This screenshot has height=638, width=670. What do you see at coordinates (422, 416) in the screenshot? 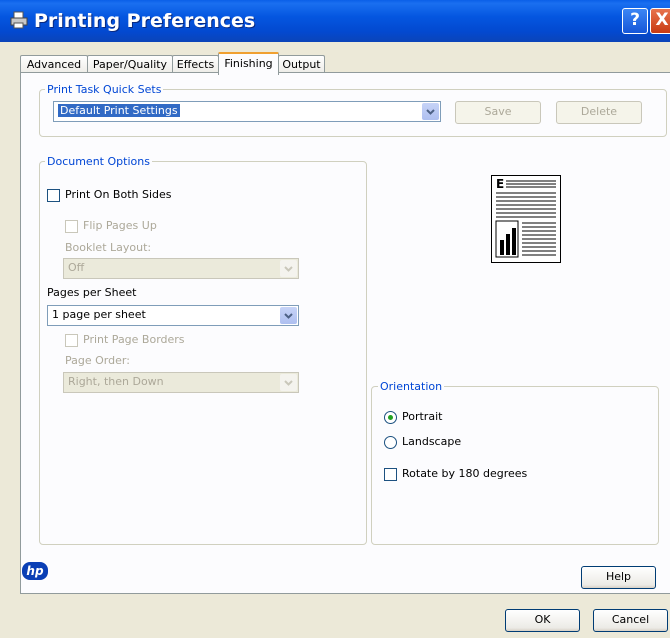
I see `portrait-label: Portrait` at bounding box center [422, 416].